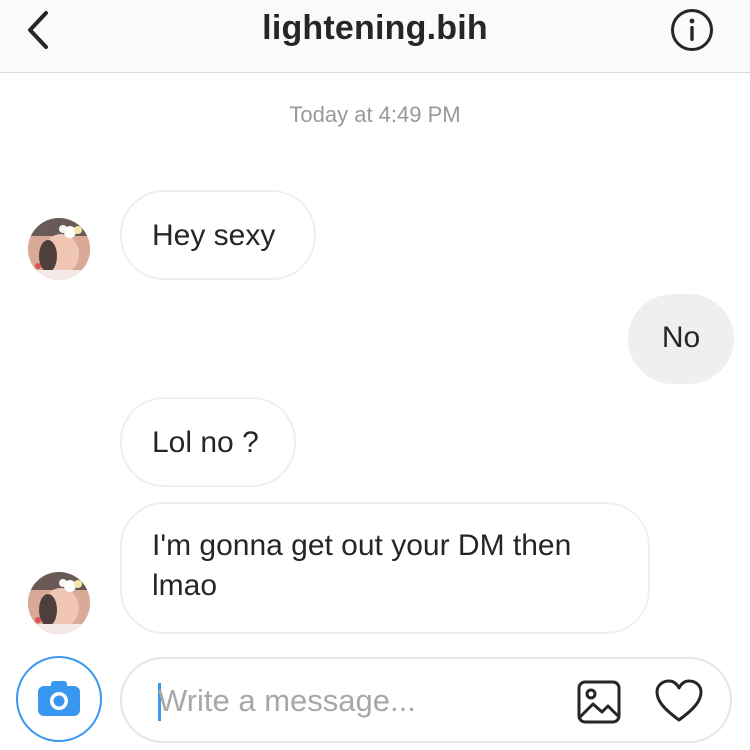  Describe the element at coordinates (375, 114) in the screenshot. I see `thread-timestamp: Today at 4:49 PM` at that location.